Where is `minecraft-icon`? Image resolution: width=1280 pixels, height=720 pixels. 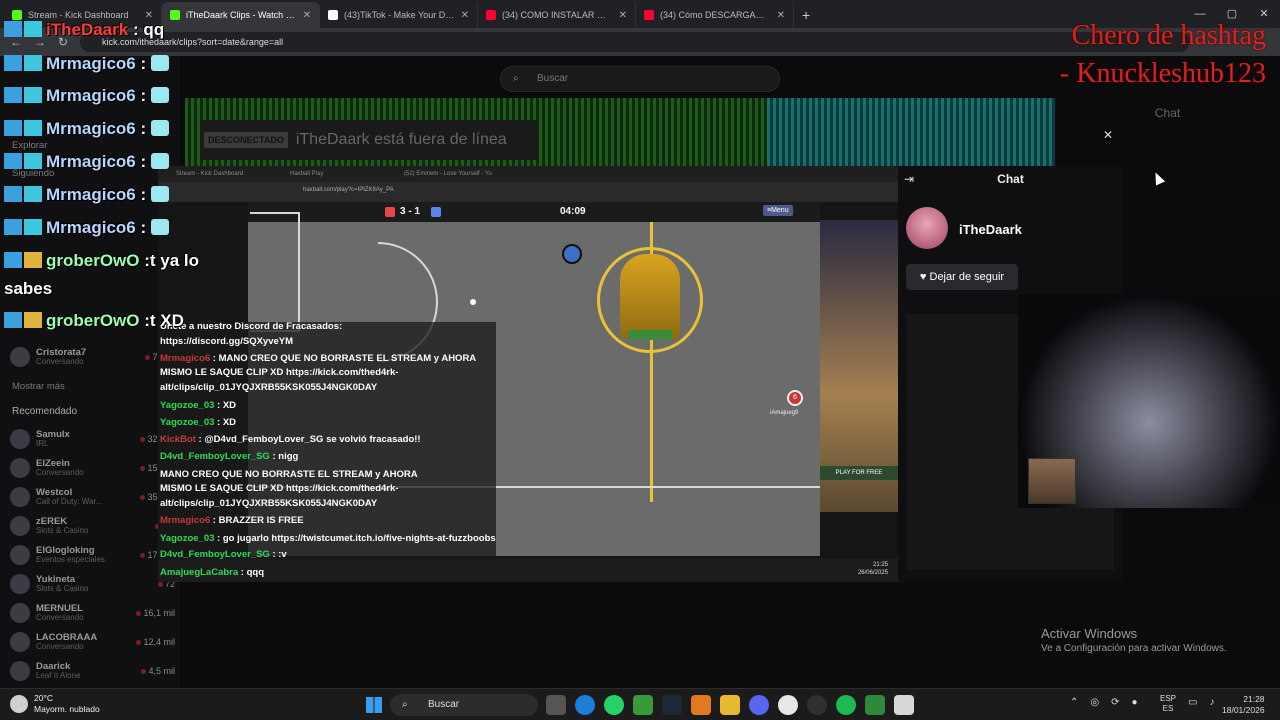 minecraft-icon is located at coordinates (643, 705).